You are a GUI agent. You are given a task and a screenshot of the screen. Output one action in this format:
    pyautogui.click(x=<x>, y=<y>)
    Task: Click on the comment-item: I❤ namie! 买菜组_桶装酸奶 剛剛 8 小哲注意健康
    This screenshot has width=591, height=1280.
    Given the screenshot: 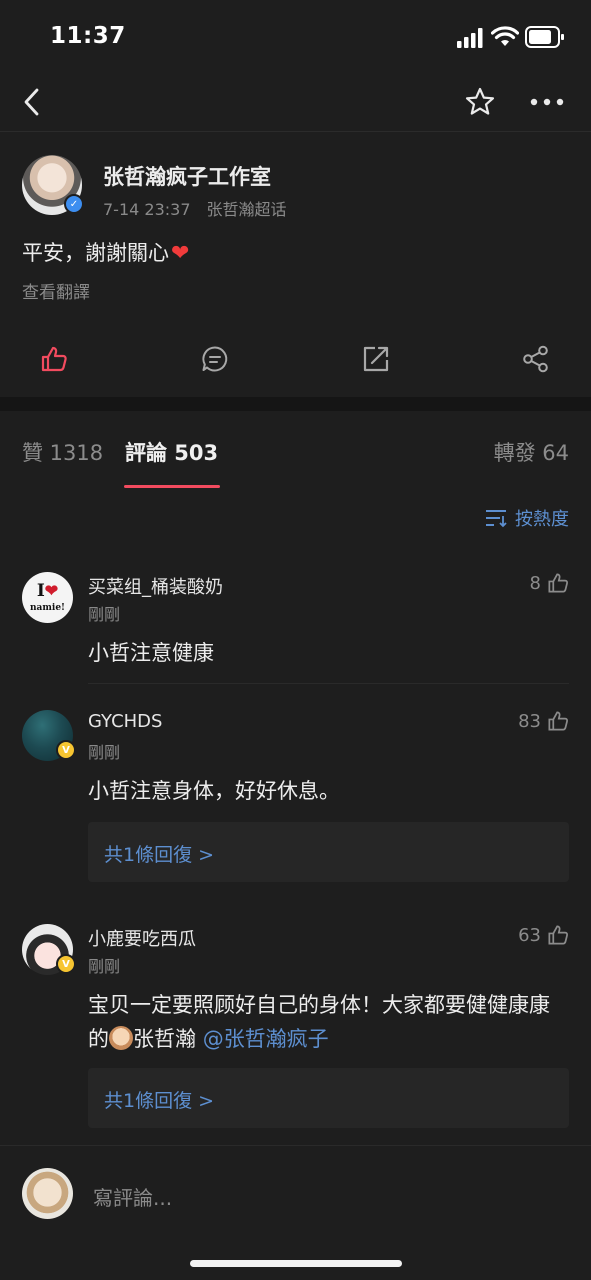 What is the action you would take?
    pyautogui.click(x=295, y=622)
    